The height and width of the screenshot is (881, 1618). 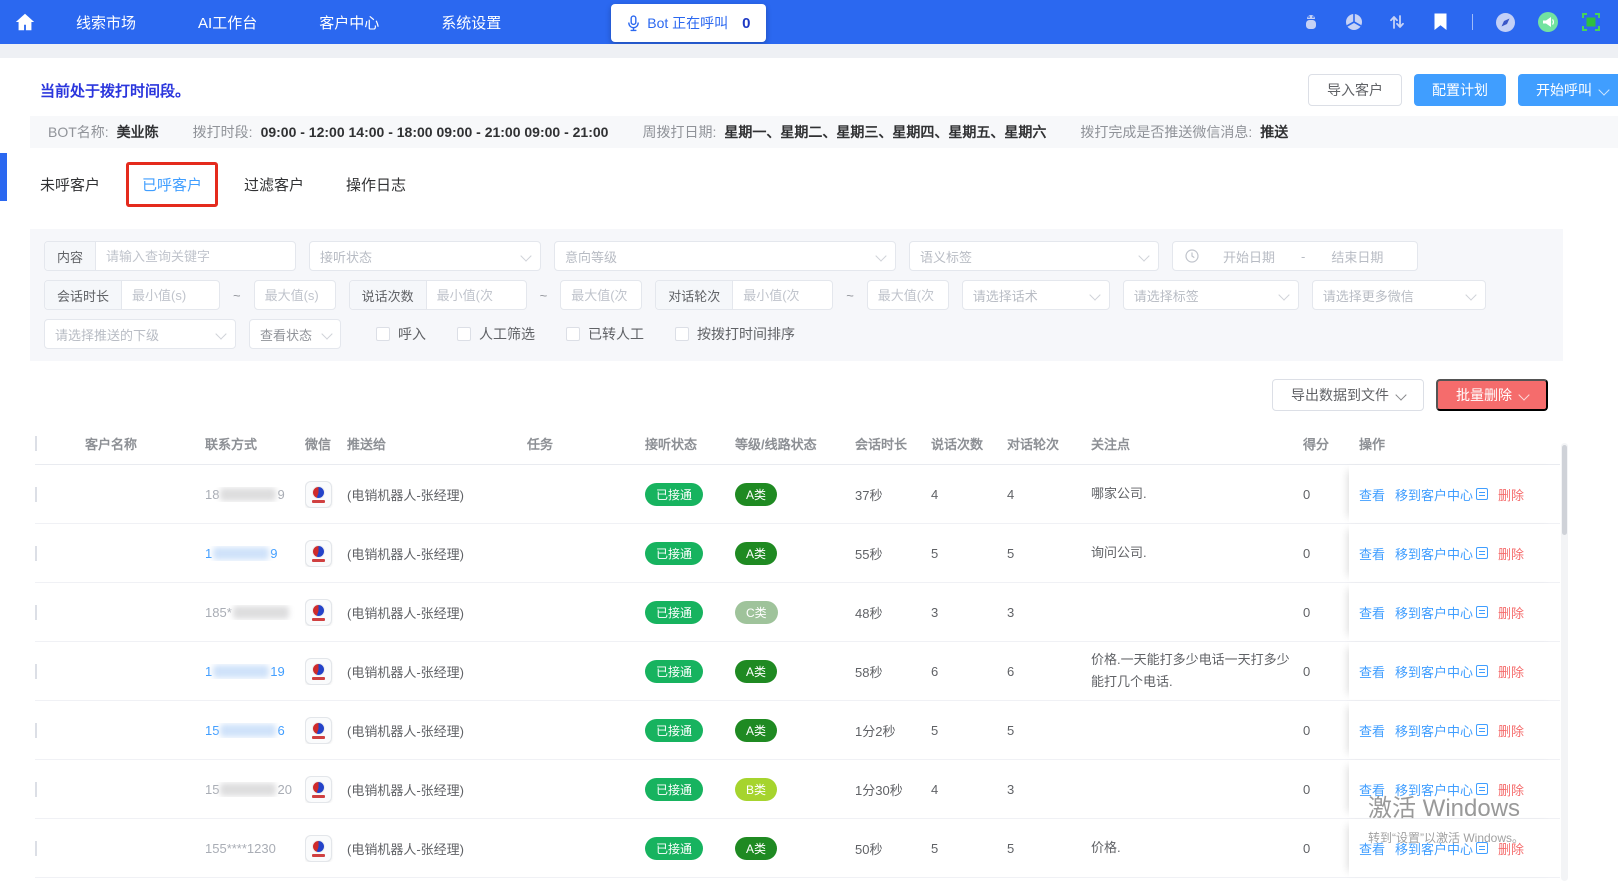 What do you see at coordinates (106, 22) in the screenshot?
I see `nav-item-lead-market: 线索市场` at bounding box center [106, 22].